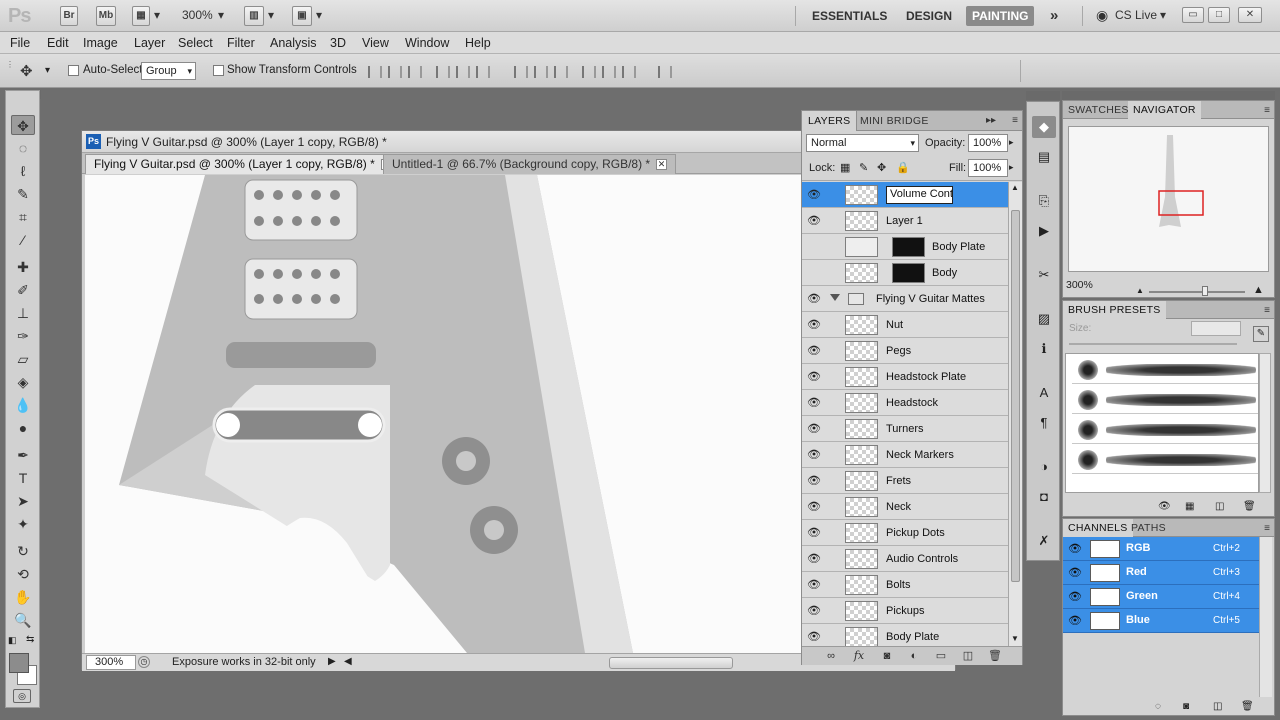 Image resolution: width=1280 pixels, height=720 pixels. Describe the element at coordinates (149, 43) in the screenshot. I see `menu-layer: Layer` at that location.